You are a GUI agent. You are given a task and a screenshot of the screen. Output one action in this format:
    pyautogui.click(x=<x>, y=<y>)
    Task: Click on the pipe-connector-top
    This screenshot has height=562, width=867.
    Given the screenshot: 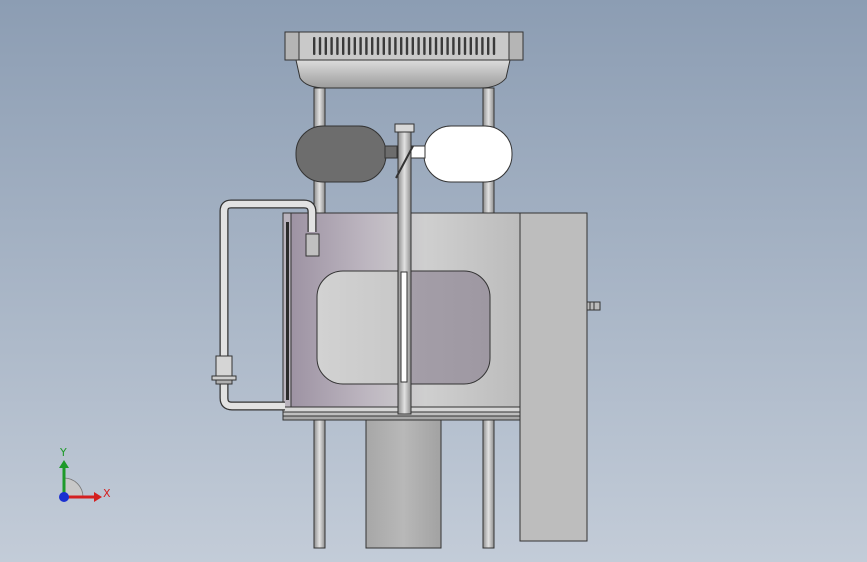 What is the action you would take?
    pyautogui.click(x=312, y=245)
    